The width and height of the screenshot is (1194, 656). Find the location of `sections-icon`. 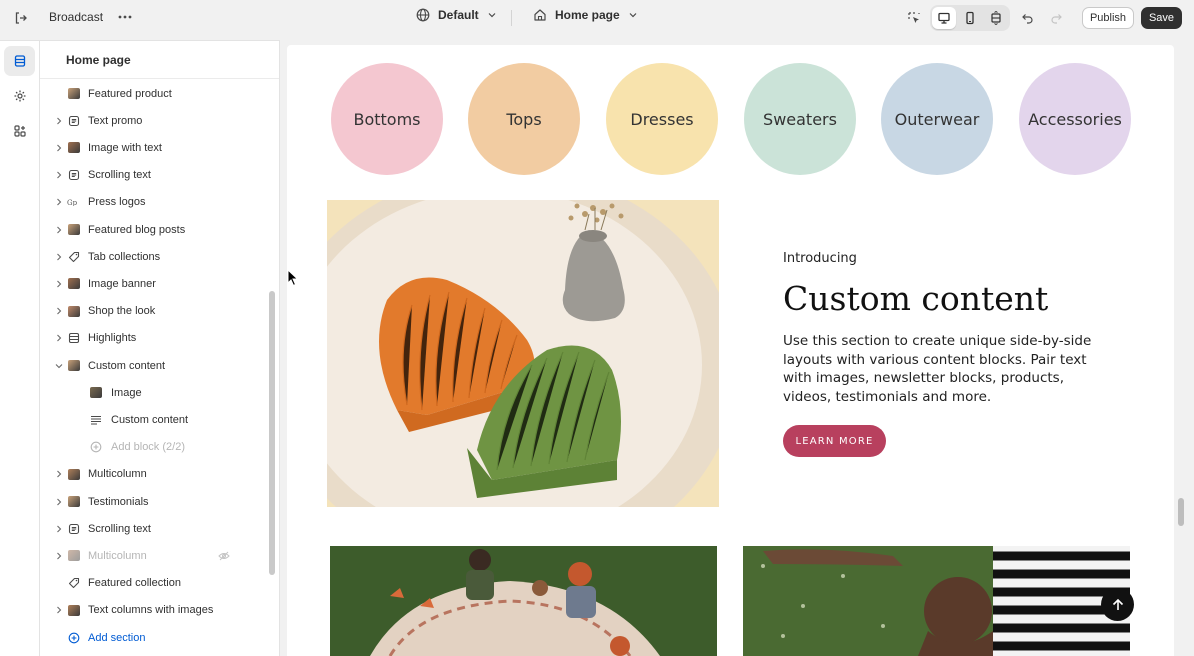

sections-icon is located at coordinates (19, 61).